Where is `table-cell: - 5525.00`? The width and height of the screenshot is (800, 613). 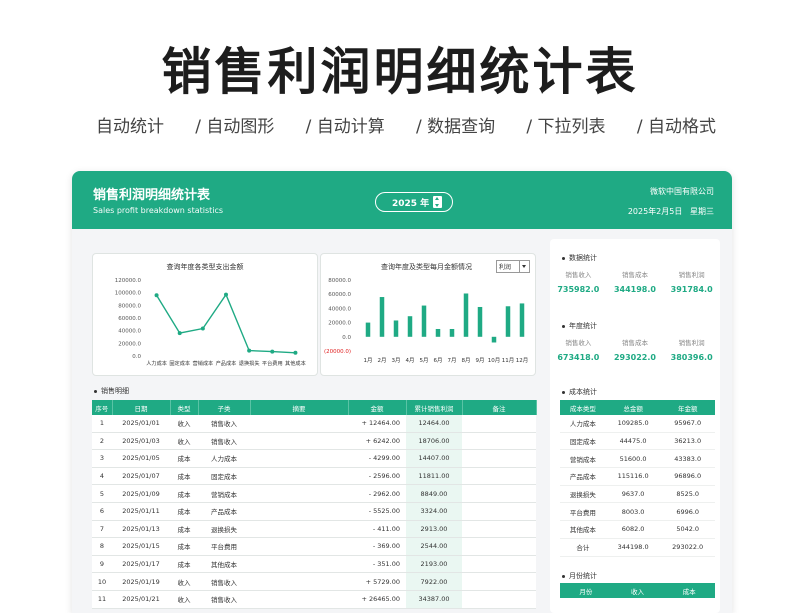 table-cell: - 5525.00 is located at coordinates (377, 511).